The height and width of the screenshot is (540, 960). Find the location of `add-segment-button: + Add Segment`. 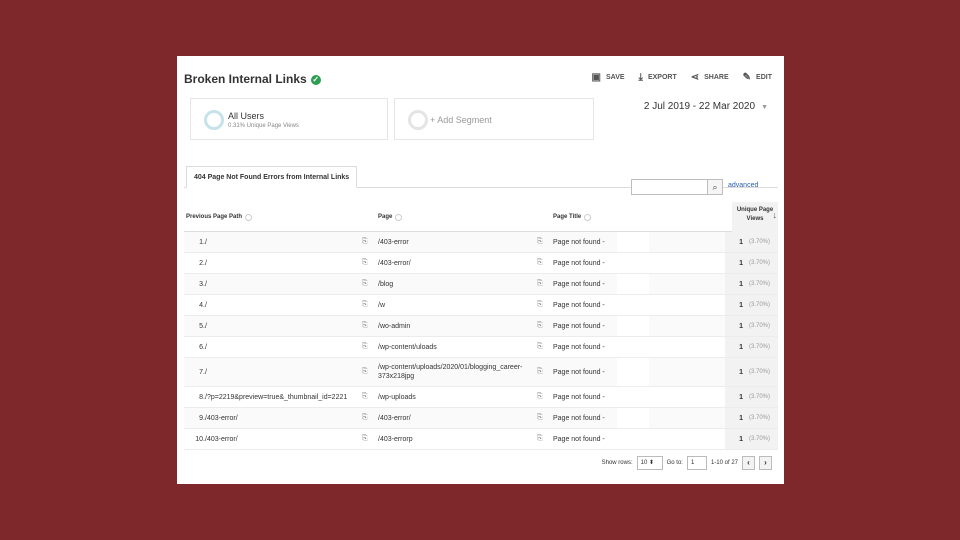

add-segment-button: + Add Segment is located at coordinates (494, 119).